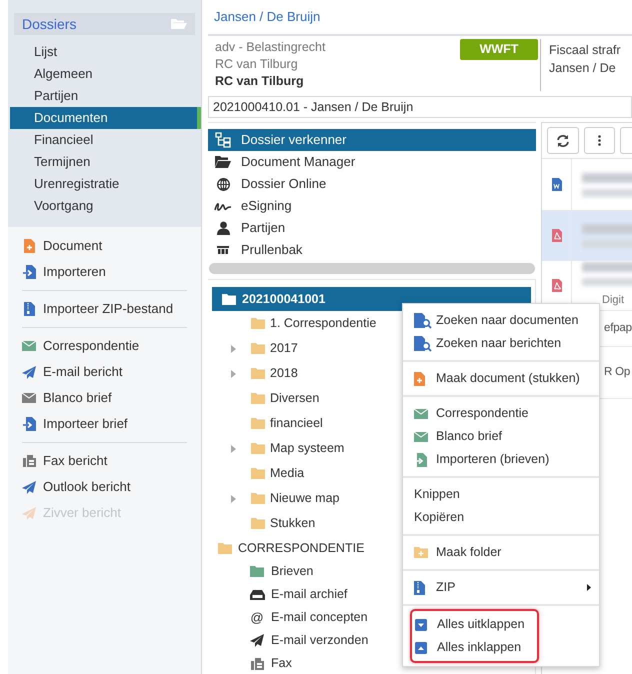  Describe the element at coordinates (372, 206) in the screenshot. I see `explorer-nav-item: eSigning` at that location.